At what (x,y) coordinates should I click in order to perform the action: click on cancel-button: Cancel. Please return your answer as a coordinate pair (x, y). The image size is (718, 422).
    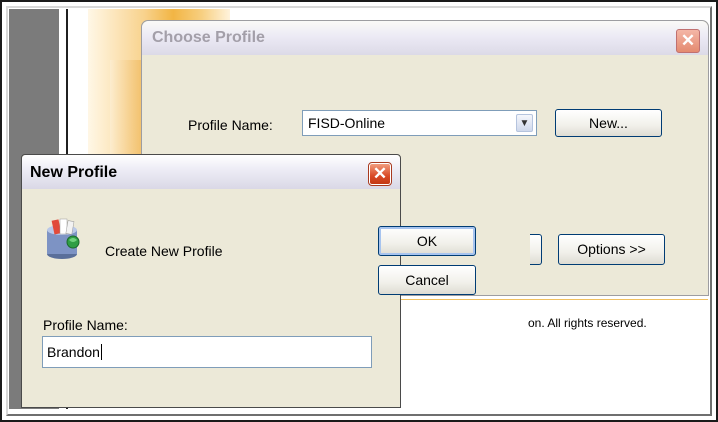
    Looking at the image, I should click on (427, 280).